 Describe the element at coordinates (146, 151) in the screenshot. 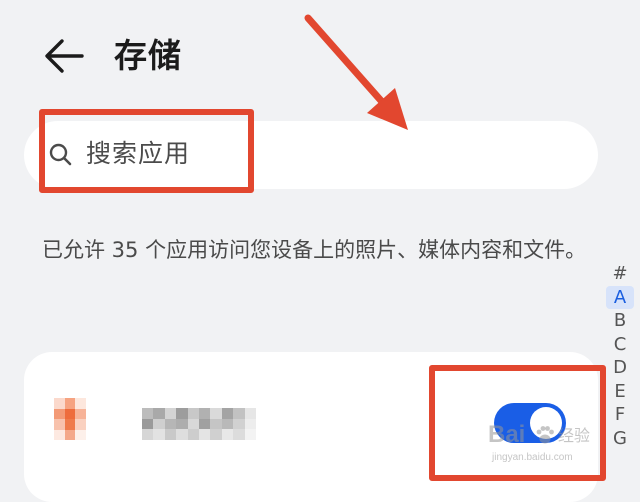

I see `annotation-box-search` at that location.